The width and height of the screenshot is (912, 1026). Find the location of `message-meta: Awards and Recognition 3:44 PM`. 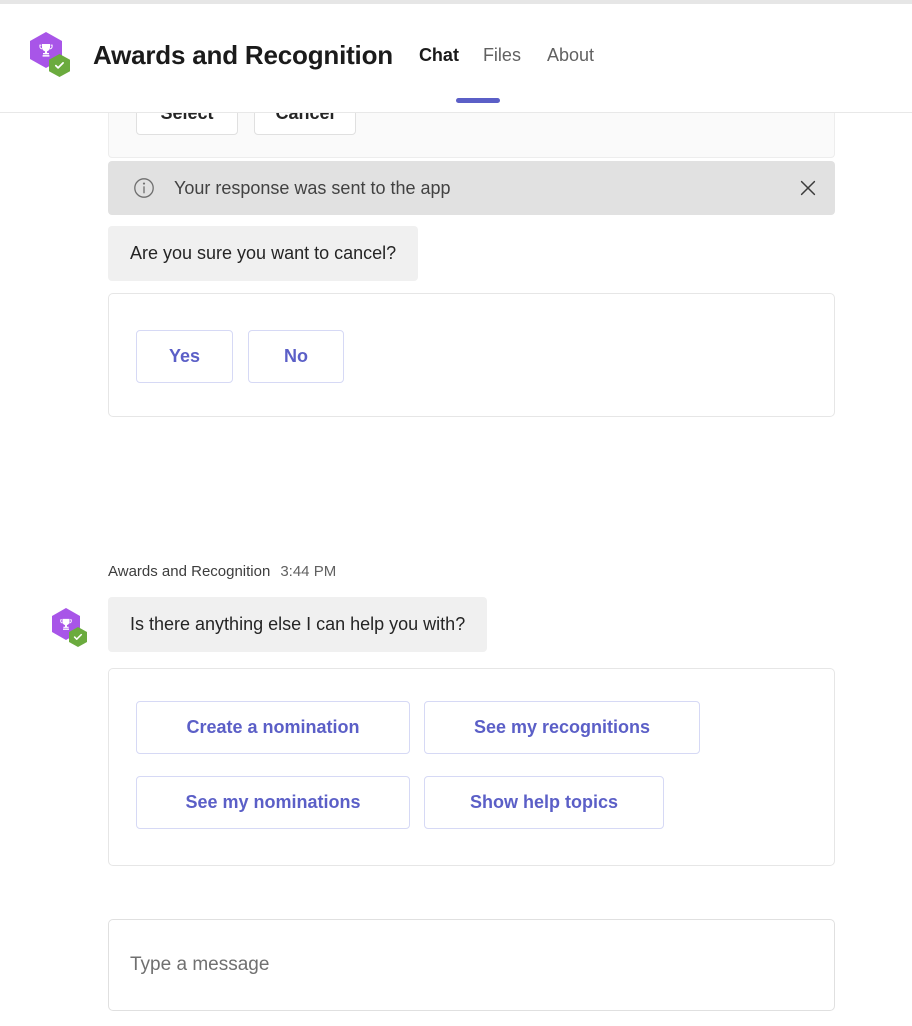

message-meta: Awards and Recognition 3:44 PM is located at coordinates (222, 571).